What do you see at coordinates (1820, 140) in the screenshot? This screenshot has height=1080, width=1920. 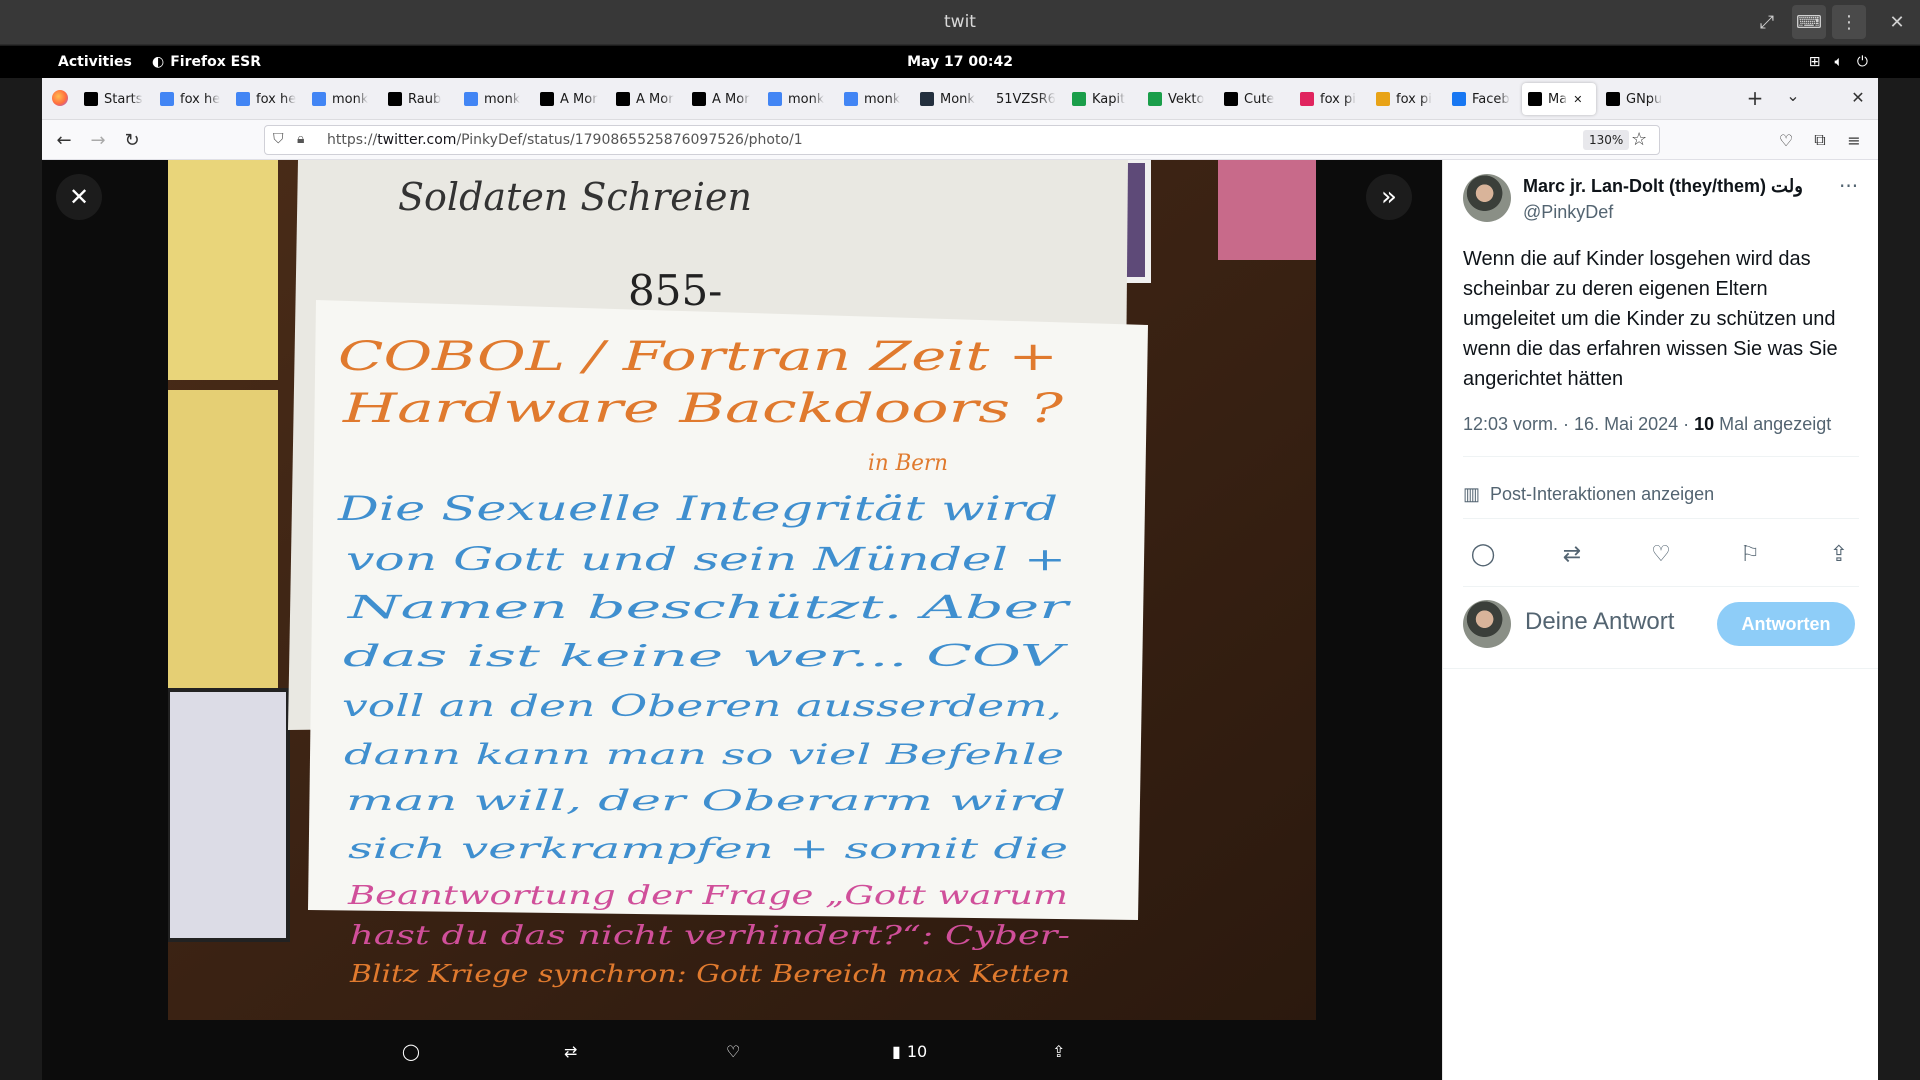 I see `extensions-icon: ⧉` at bounding box center [1820, 140].